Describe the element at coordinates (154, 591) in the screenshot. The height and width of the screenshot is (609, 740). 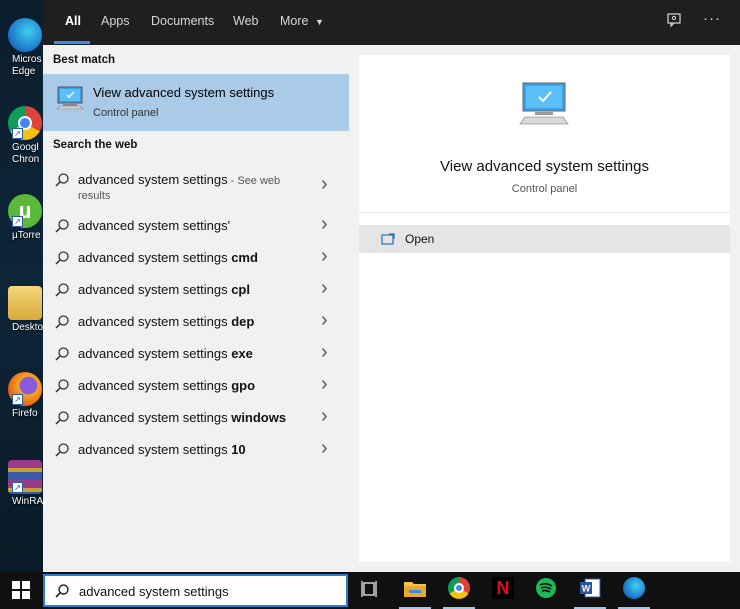
I see `search-input: advanced system settings` at that location.